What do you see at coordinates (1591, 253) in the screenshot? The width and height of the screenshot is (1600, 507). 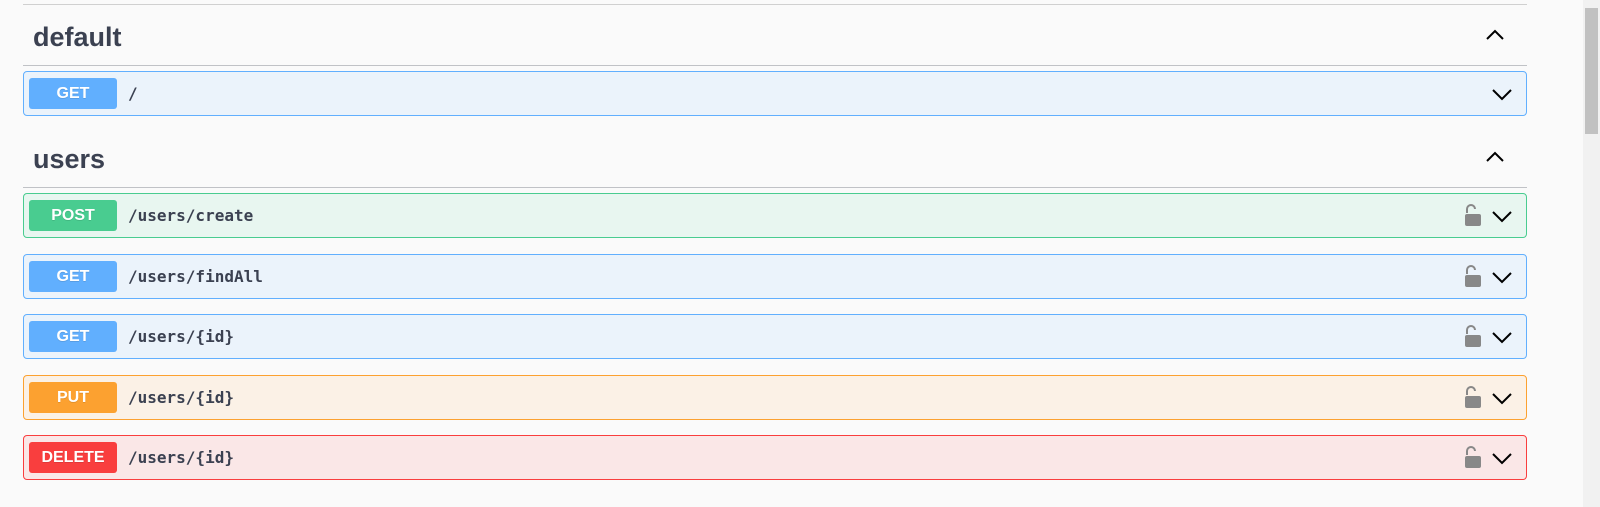 I see `vertical-scrollbar` at bounding box center [1591, 253].